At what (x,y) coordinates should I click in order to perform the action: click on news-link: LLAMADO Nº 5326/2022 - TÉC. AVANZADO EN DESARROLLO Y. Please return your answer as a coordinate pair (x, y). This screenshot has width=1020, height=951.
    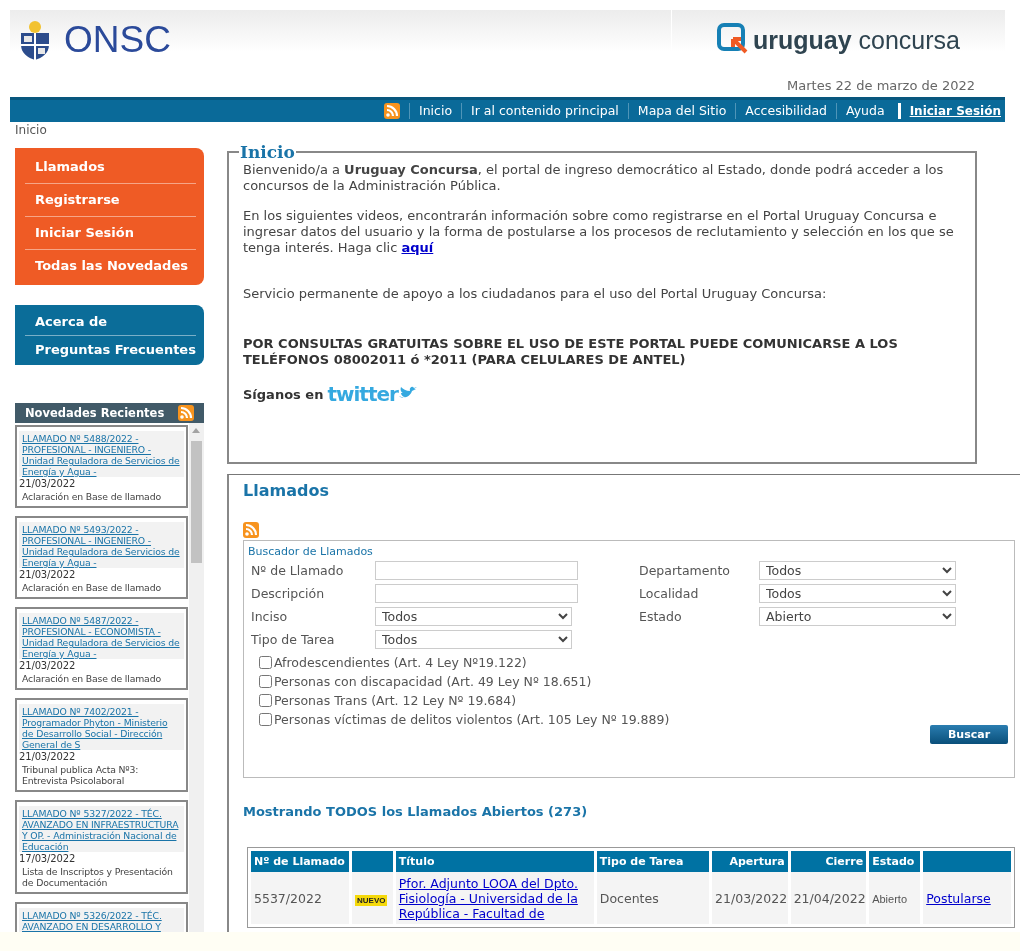
    Looking at the image, I should click on (101, 920).